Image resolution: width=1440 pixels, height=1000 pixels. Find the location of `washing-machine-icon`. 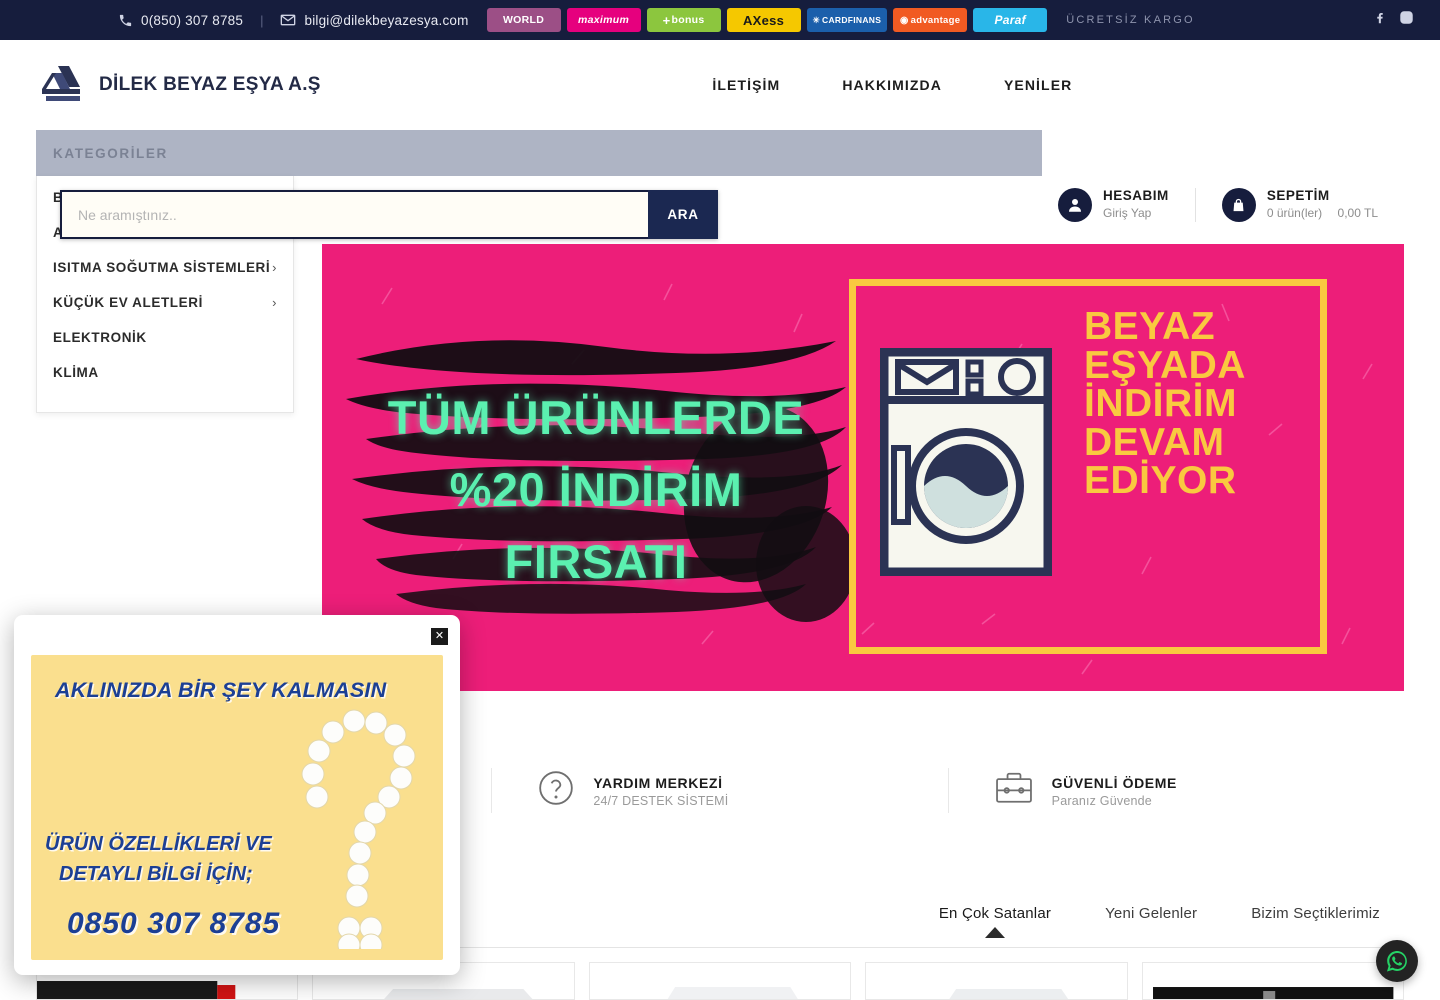

washing-machine-icon is located at coordinates (966, 464).